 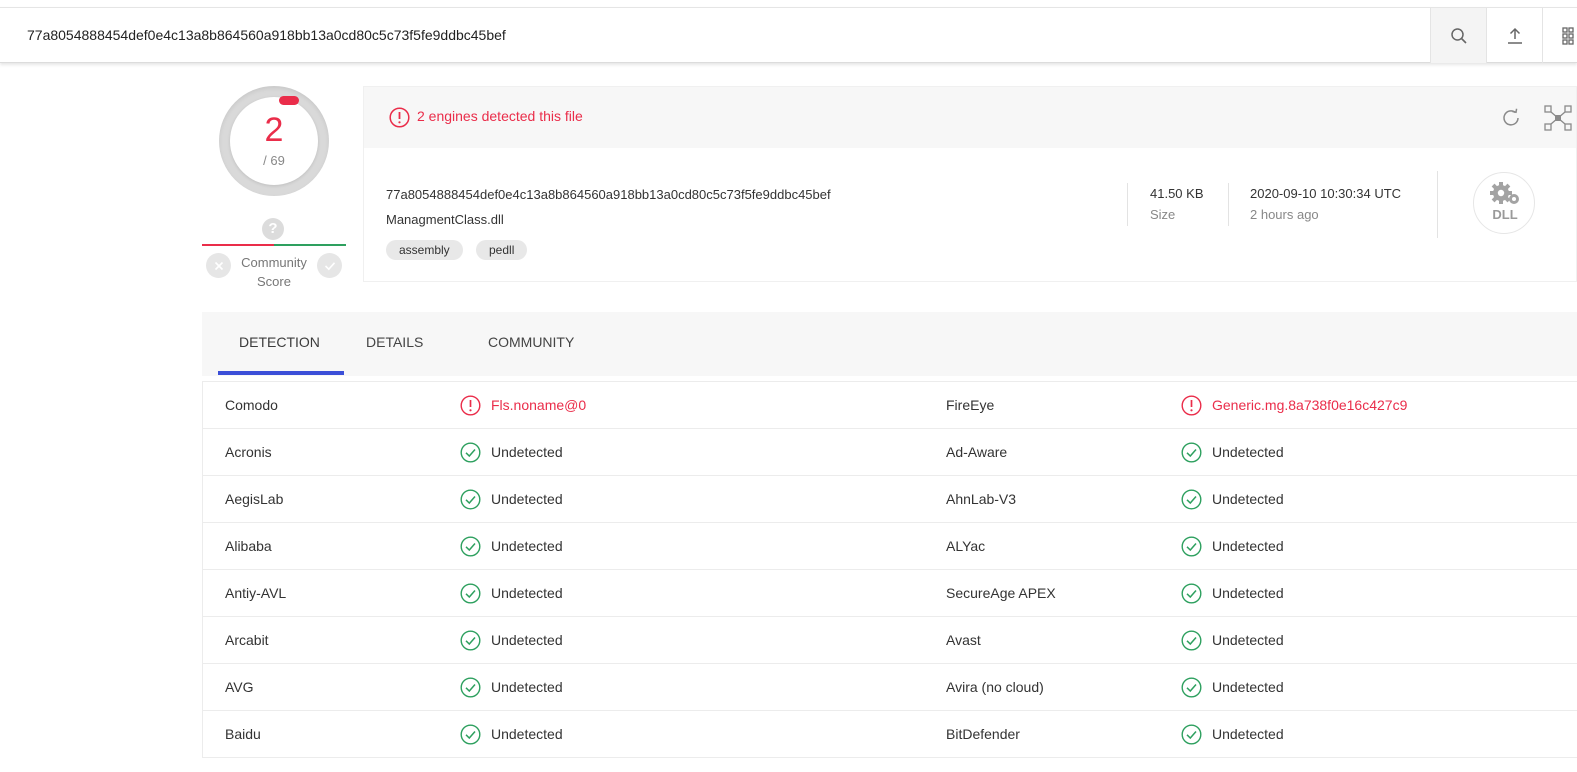 I want to click on engine-name: SecureAge APEX, so click(x=1001, y=593).